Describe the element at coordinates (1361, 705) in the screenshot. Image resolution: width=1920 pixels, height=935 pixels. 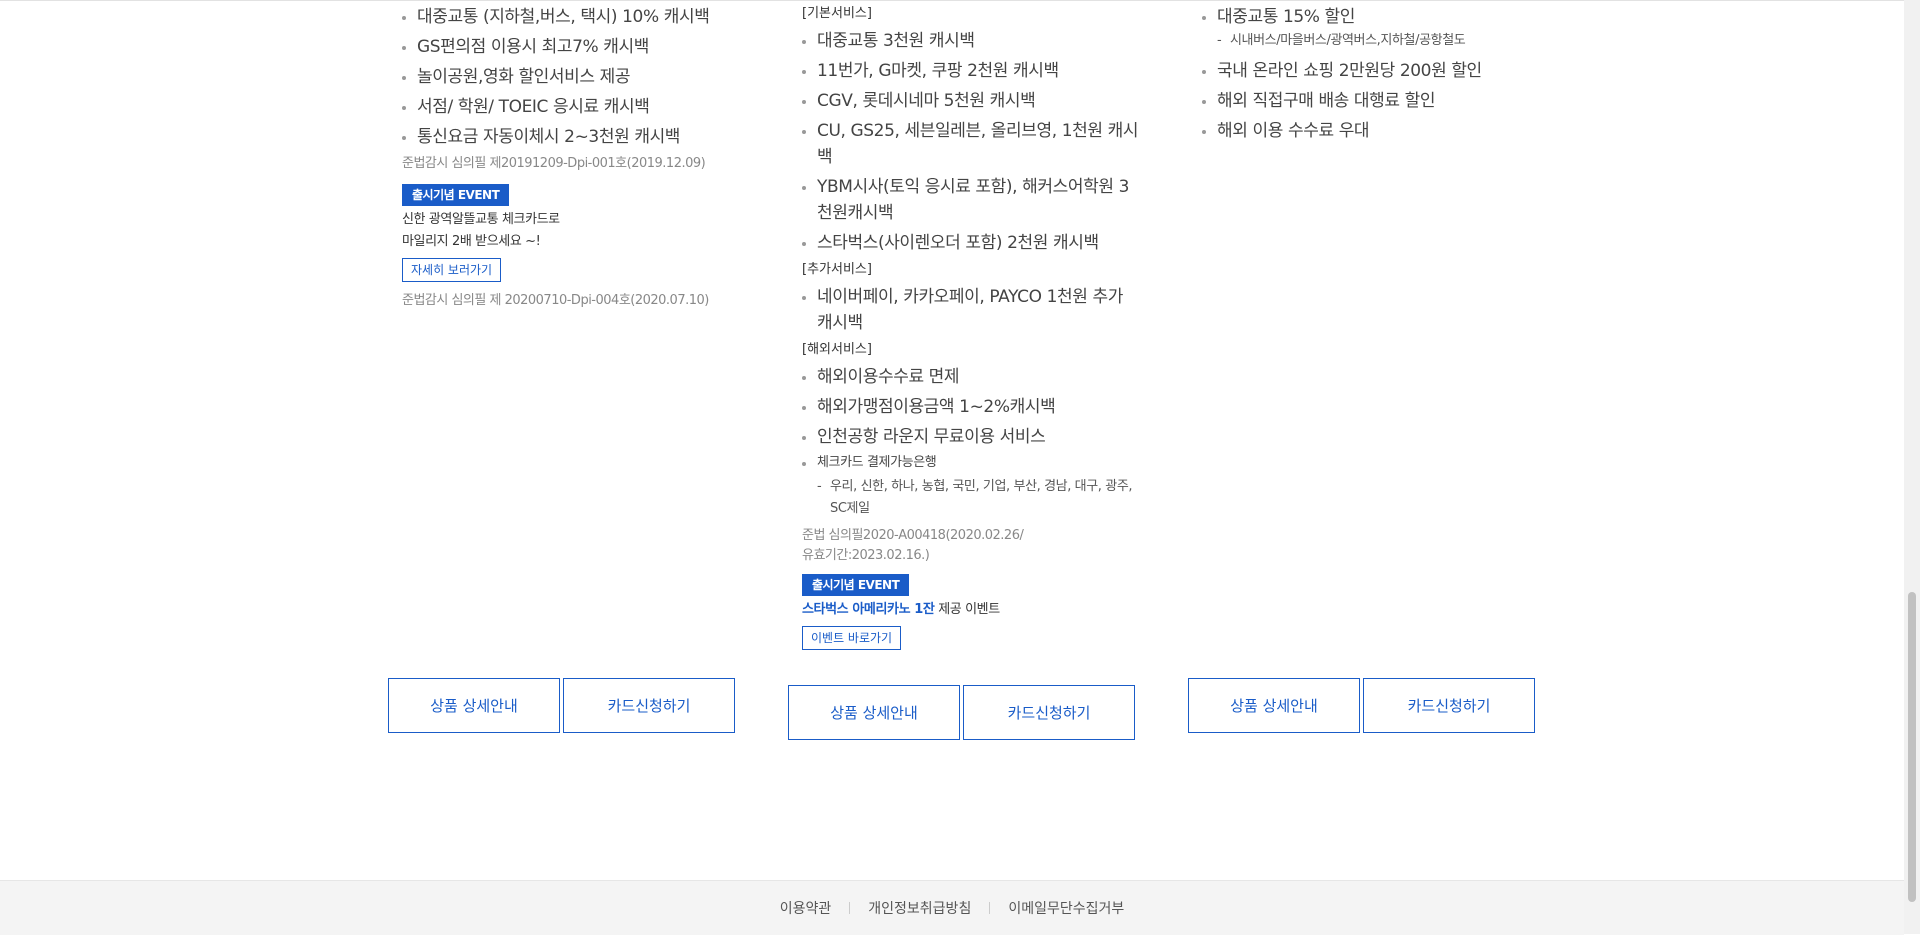
I see `card-3-actions: 상품 상세안내 카드신청하기` at that location.